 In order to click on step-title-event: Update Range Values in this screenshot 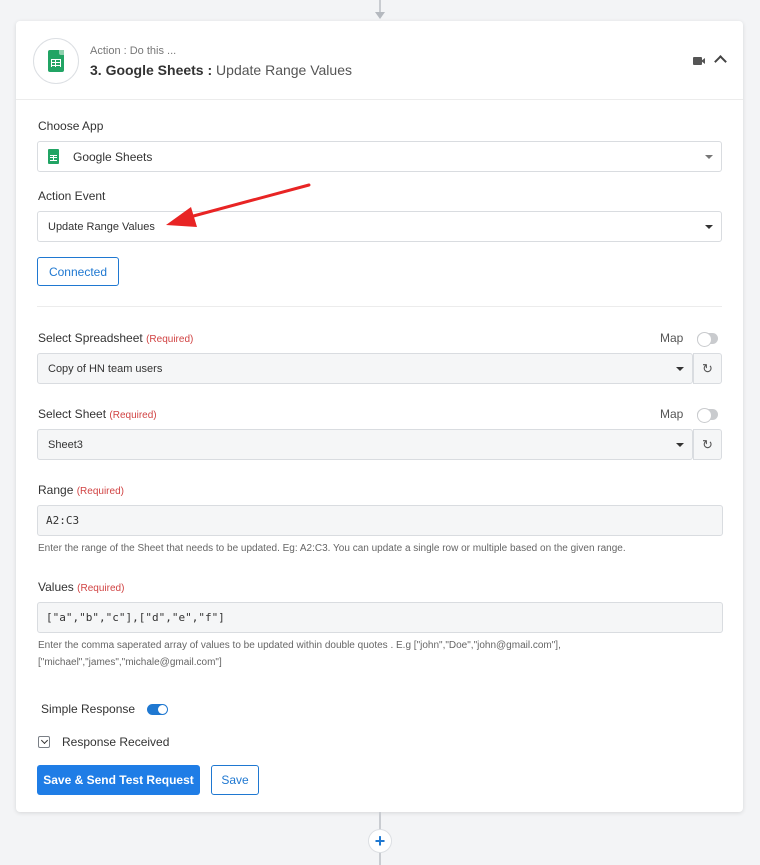, I will do `click(284, 70)`.